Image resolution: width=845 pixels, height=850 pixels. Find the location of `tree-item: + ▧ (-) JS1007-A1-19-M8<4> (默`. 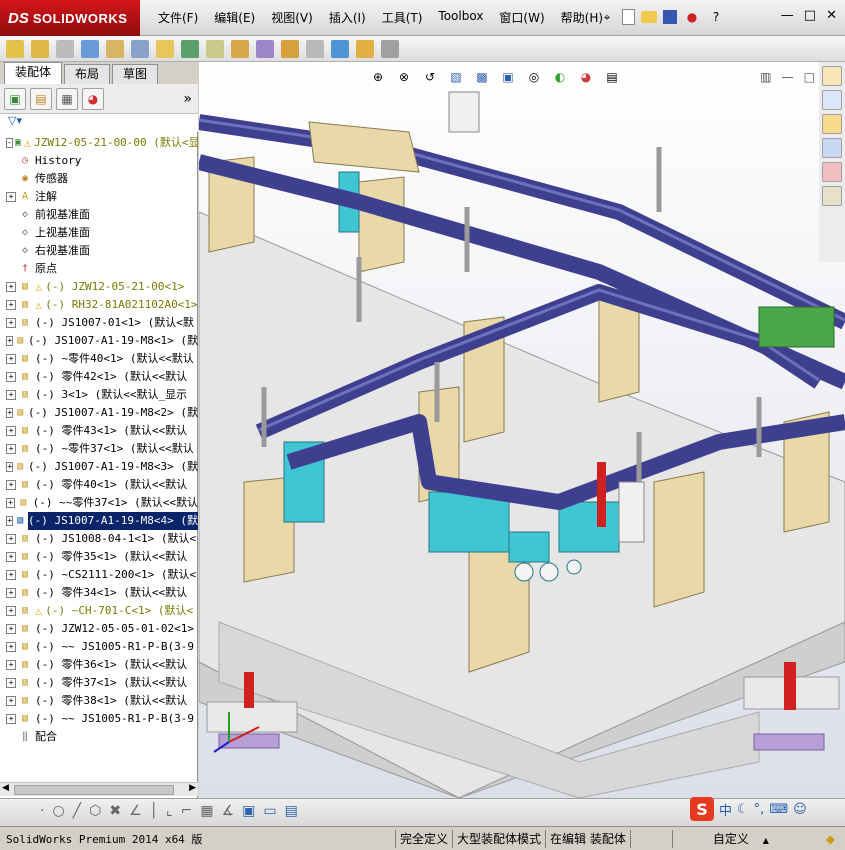

tree-item: + ▧ (-) JS1007-A1-19-M8<4> (默 is located at coordinates (99, 521).